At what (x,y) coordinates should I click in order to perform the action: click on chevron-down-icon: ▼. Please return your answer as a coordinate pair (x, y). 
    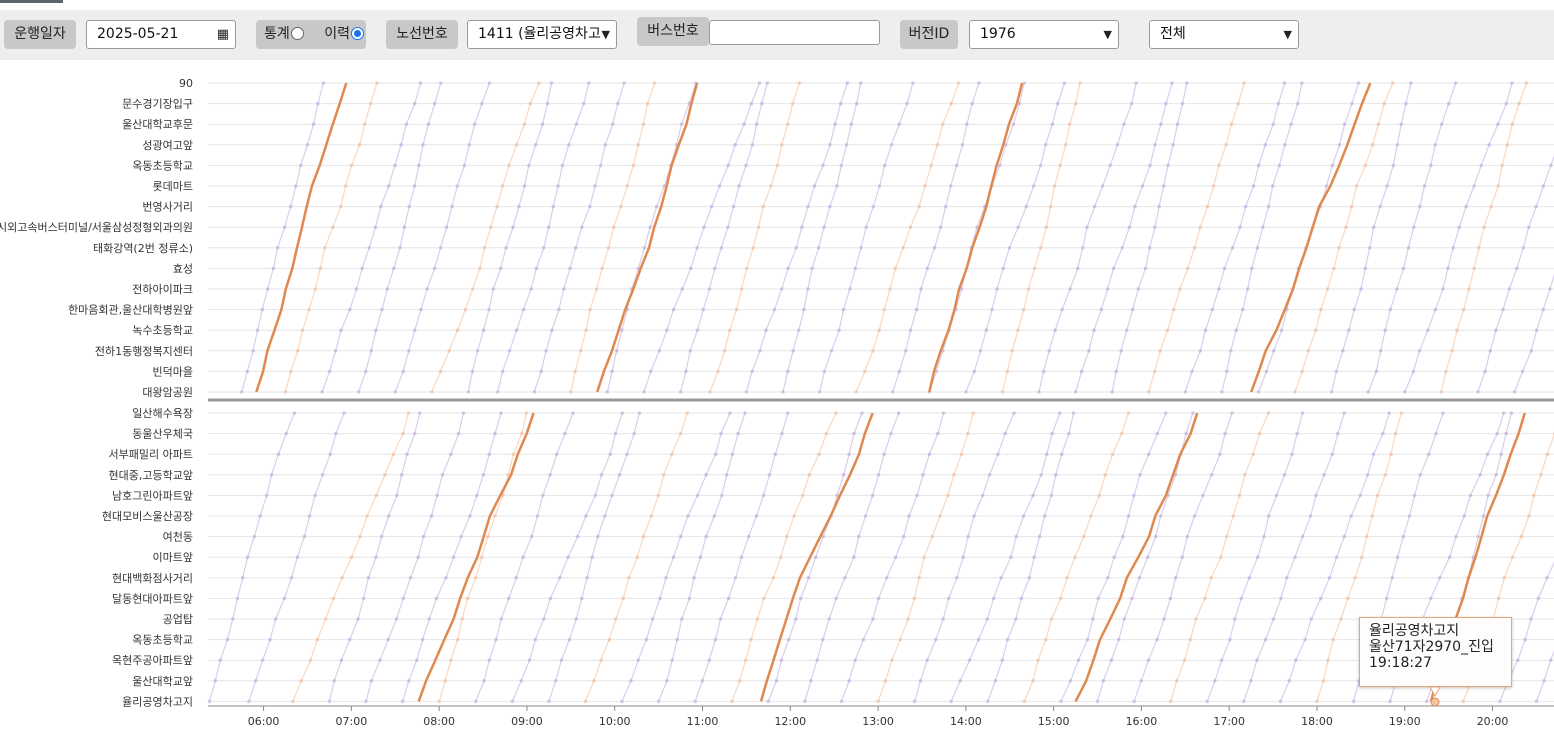
    Looking at the image, I should click on (1107, 34).